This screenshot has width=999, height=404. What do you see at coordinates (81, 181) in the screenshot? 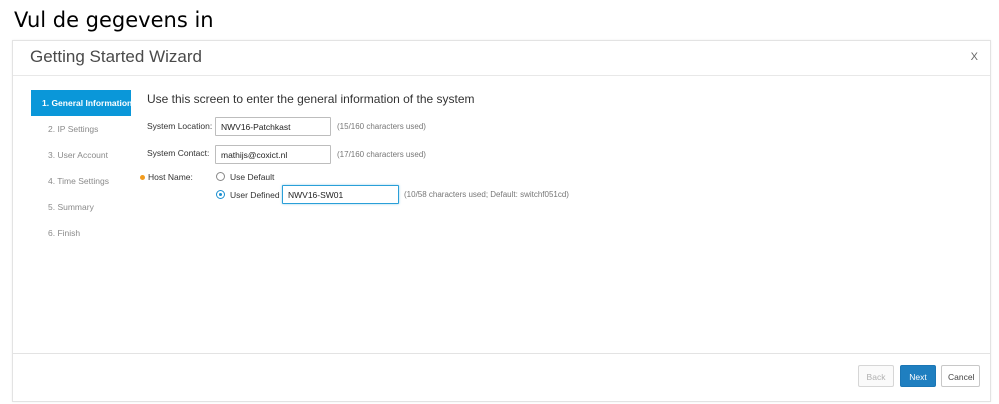
I see `step-time-settings: 4. Time Settings` at bounding box center [81, 181].